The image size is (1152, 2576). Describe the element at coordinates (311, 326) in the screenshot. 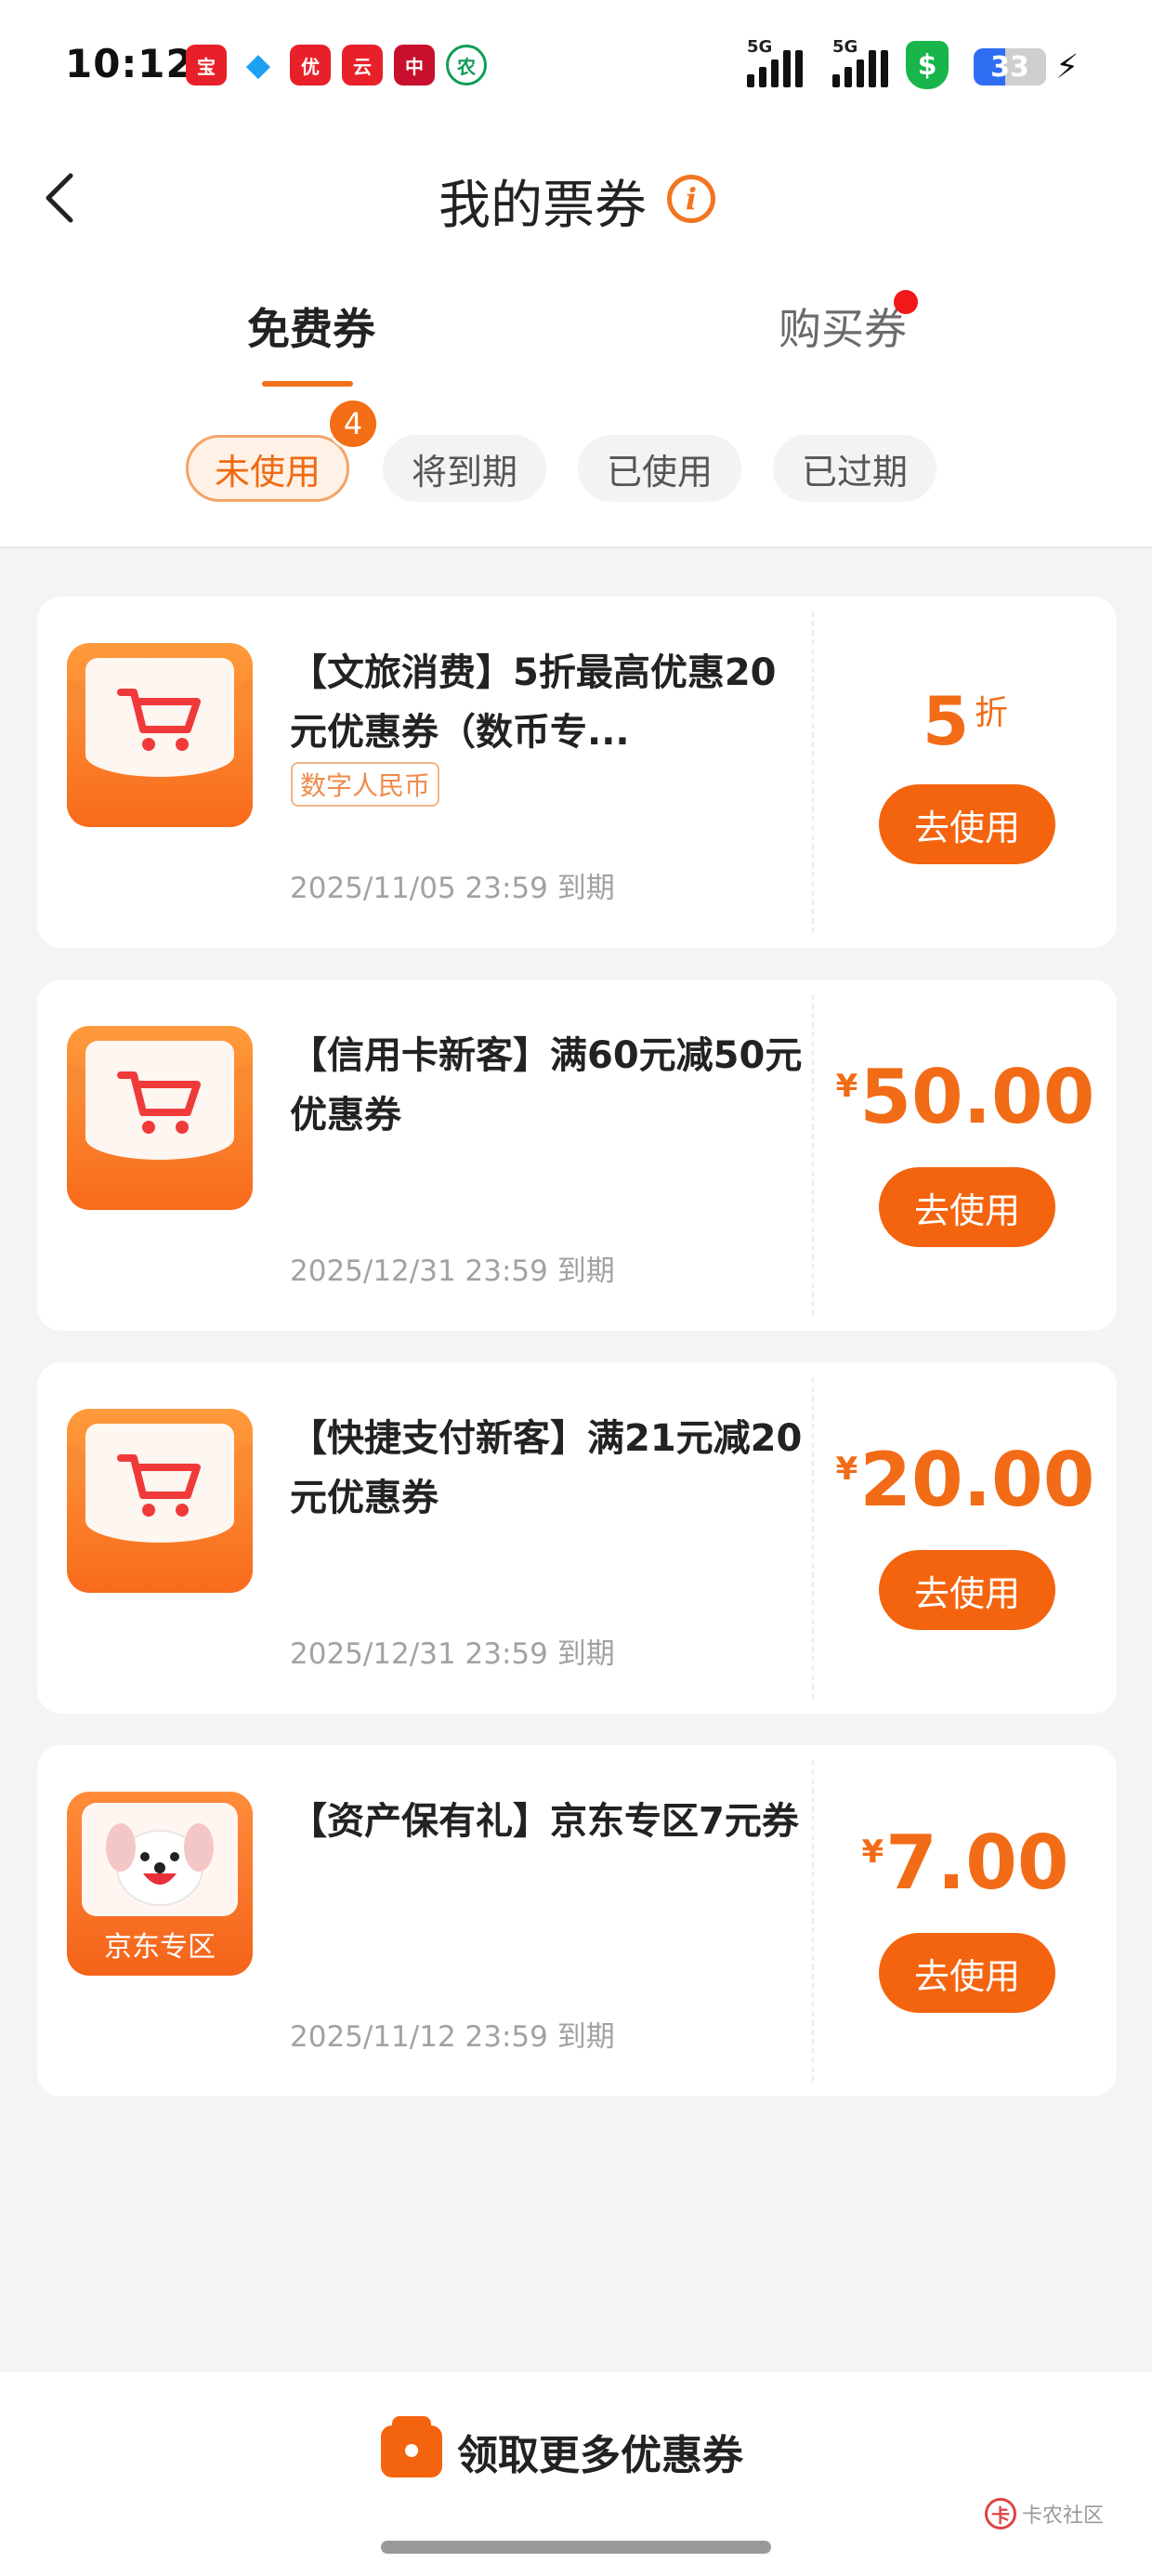

I see `tab-free-coupons: 免费券` at that location.